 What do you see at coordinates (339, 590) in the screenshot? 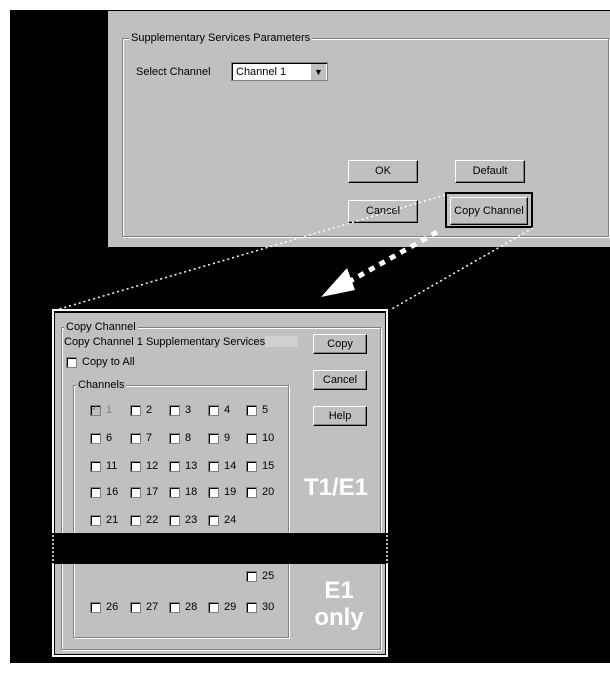
I see `e1-annotation: E1` at bounding box center [339, 590].